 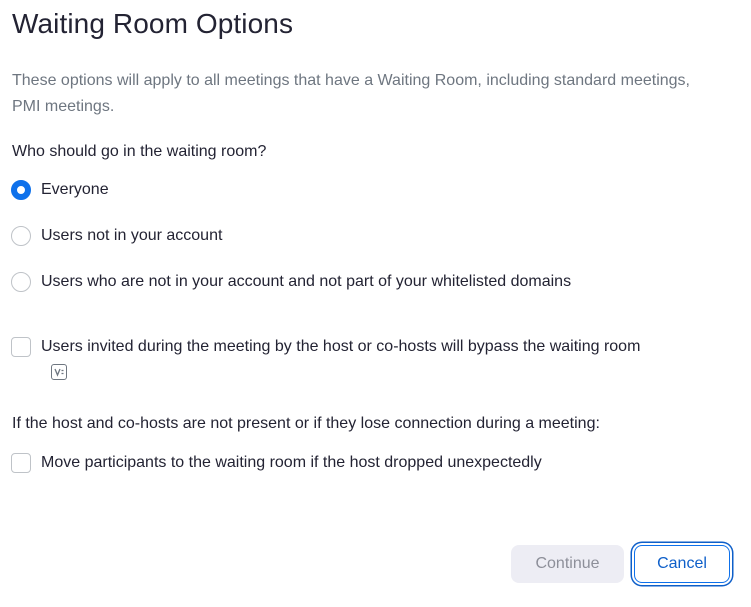 What do you see at coordinates (567, 564) in the screenshot?
I see `continue-button: Continue` at bounding box center [567, 564].